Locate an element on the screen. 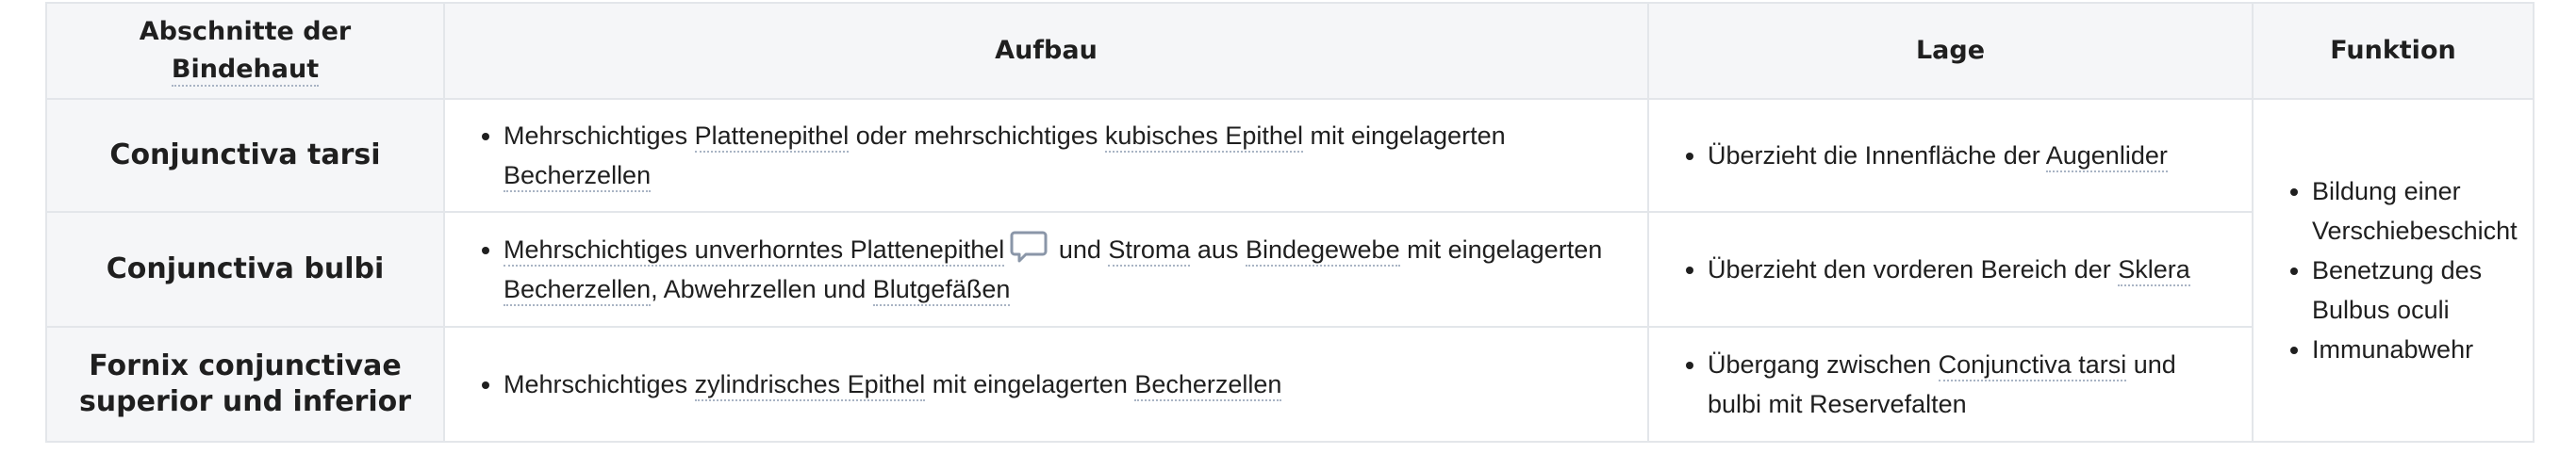  link-bindegewebe: Bindegewebe is located at coordinates (1322, 251).